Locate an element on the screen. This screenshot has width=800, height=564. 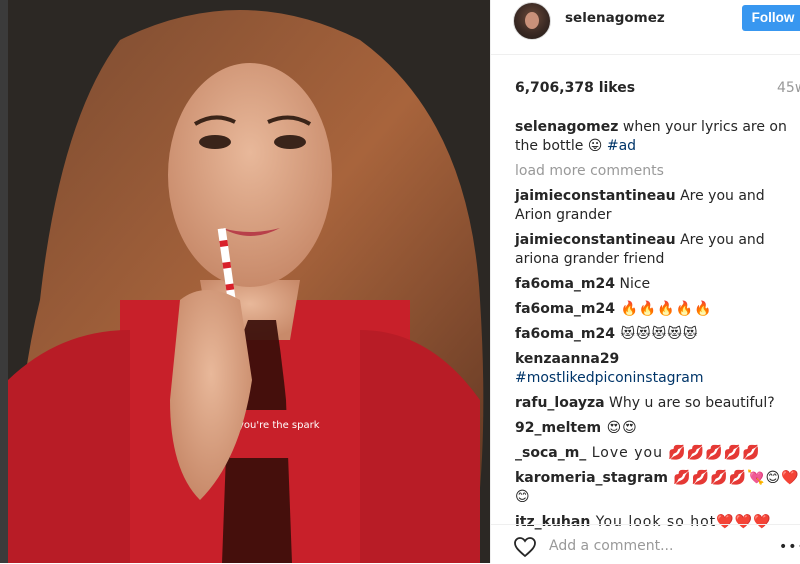
comment-item: _soca_m_ Love you 💋💋💋💋💋 is located at coordinates (657, 453).